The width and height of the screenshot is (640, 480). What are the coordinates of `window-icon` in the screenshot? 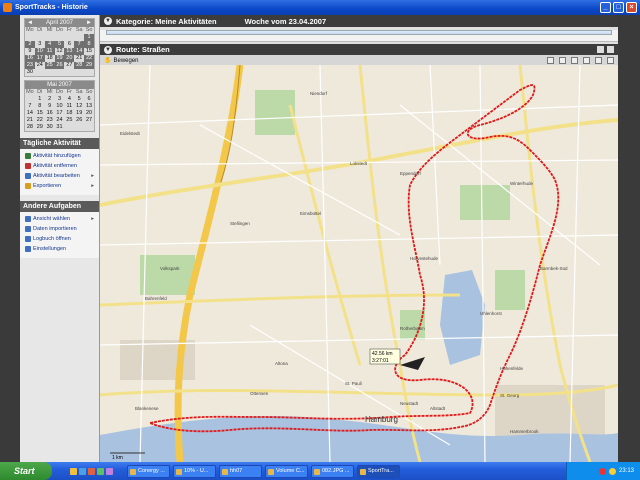 It's located at (610, 49).